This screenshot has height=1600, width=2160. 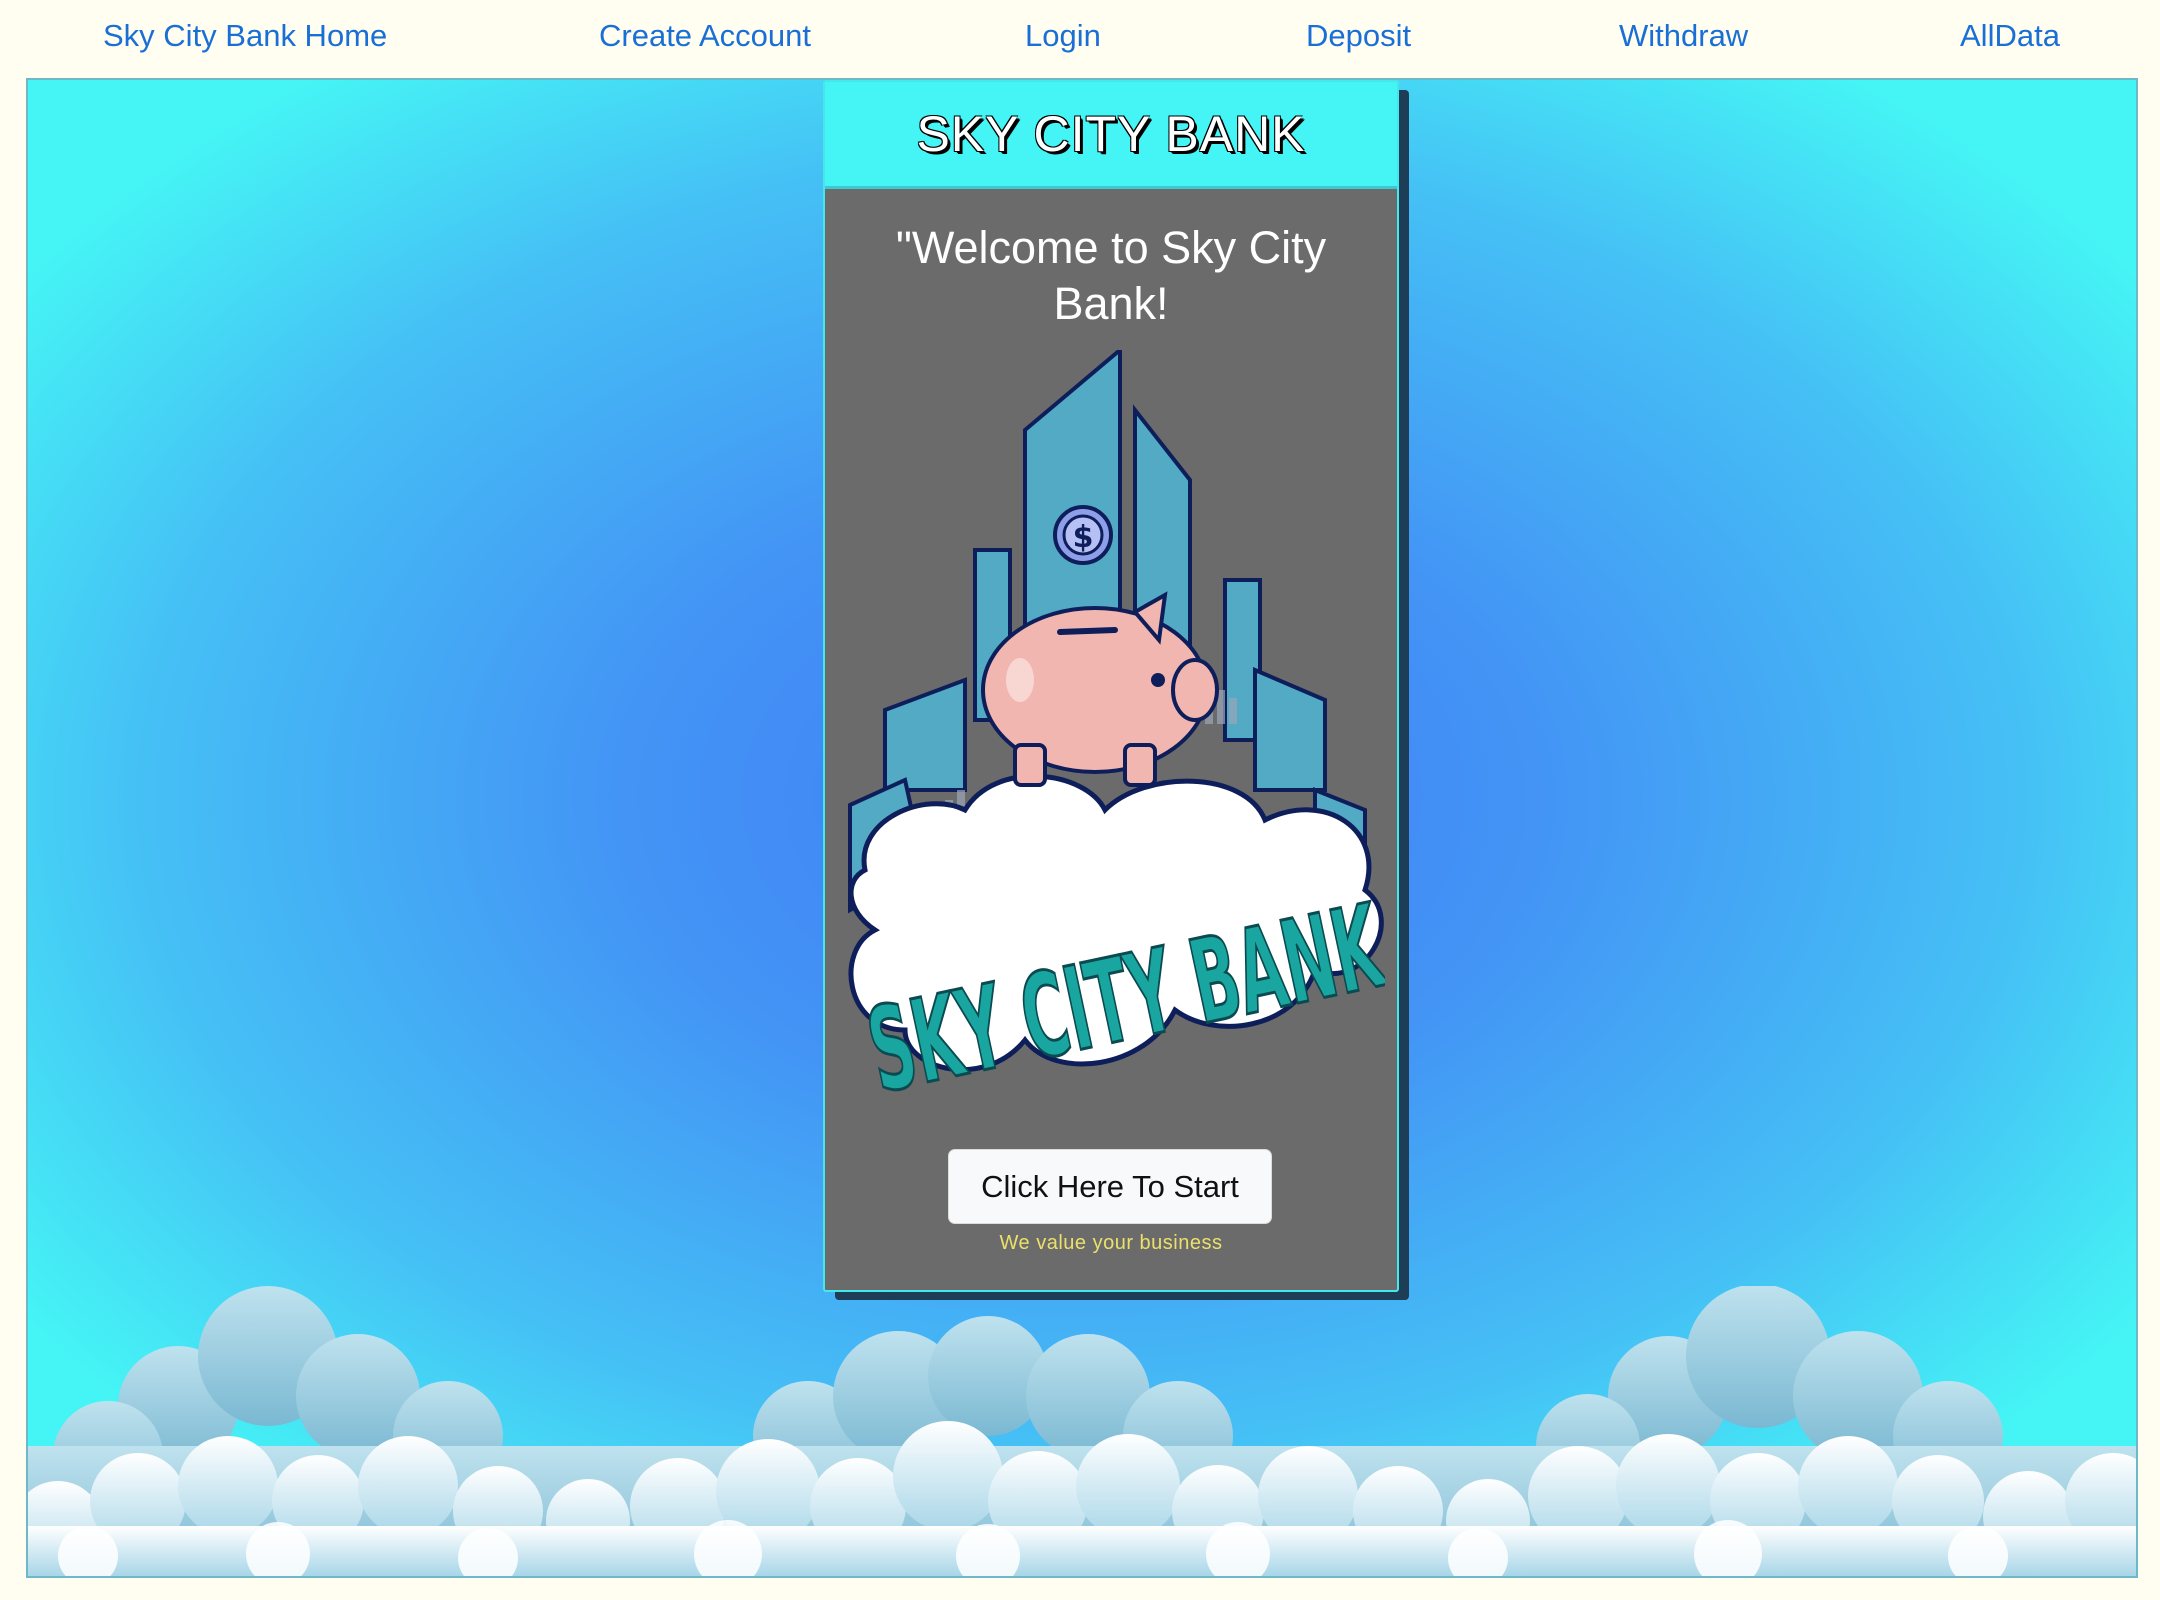 I want to click on nav-link-withdraw: Withdraw, so click(x=1683, y=36).